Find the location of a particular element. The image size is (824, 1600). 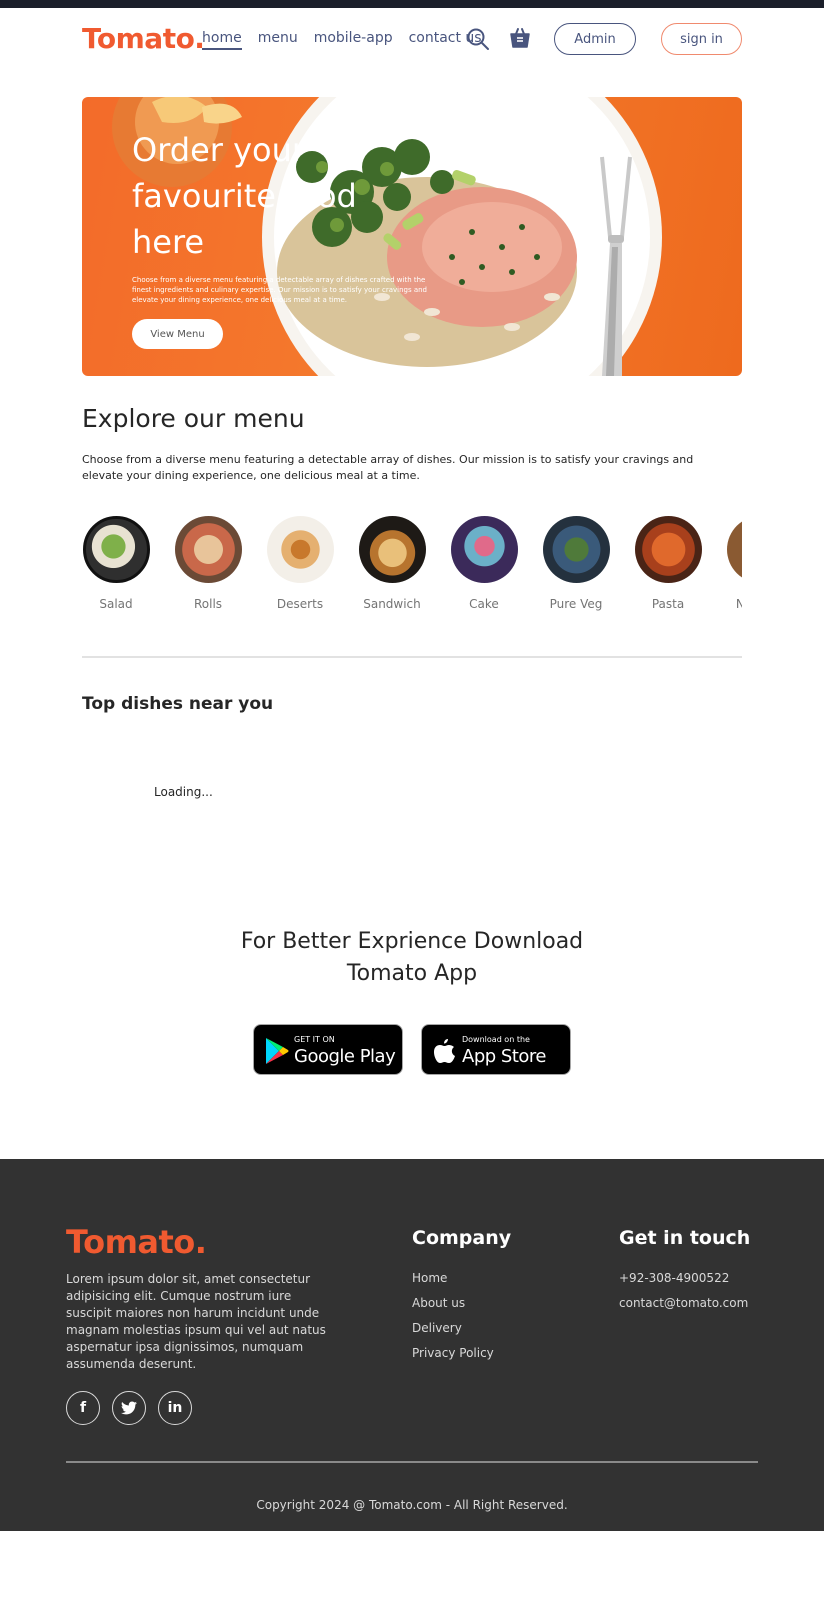

footer-link-privacy-policy: Privacy Policy is located at coordinates (453, 1353).